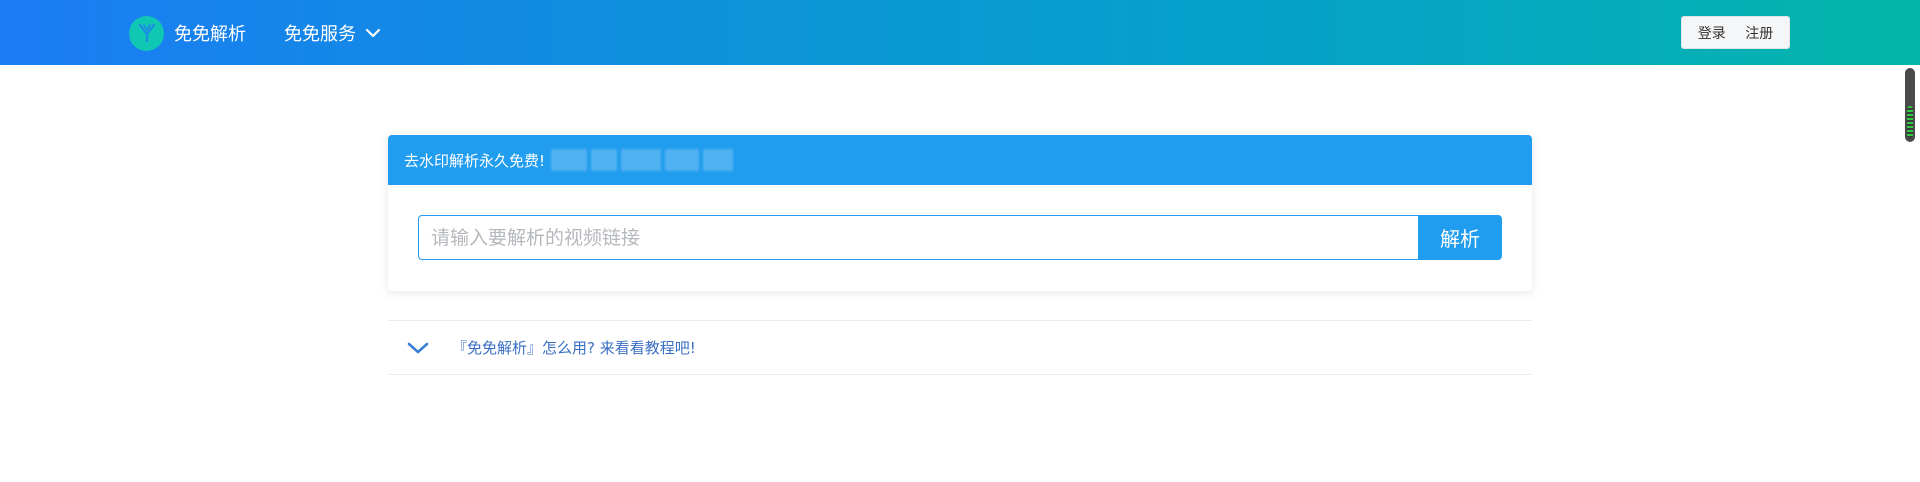 The height and width of the screenshot is (482, 1920). Describe the element at coordinates (146, 33) in the screenshot. I see `y-logo-icon` at that location.